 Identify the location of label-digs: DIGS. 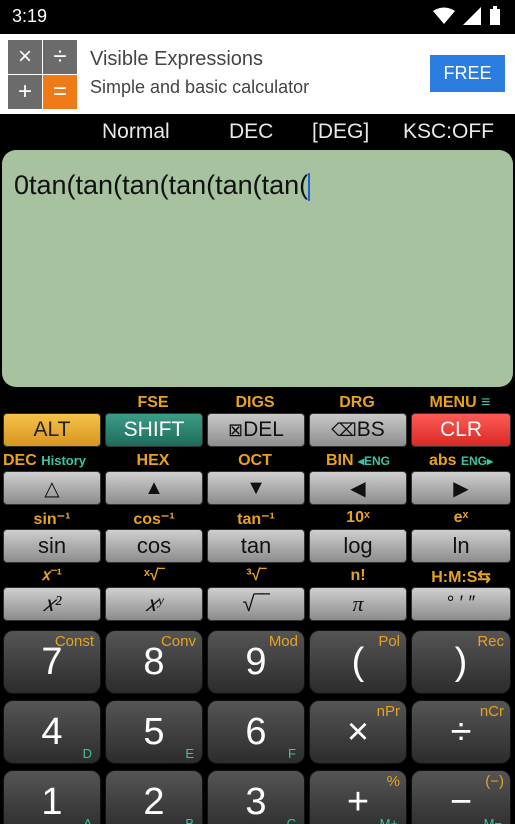
(255, 402).